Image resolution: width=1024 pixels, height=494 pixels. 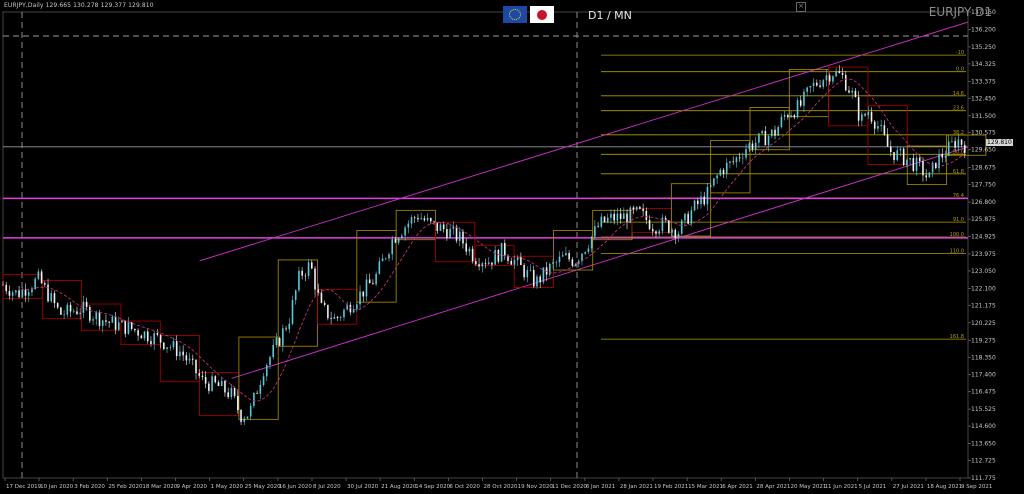 I want to click on fib-label-8: 100.0, so click(x=957, y=235).